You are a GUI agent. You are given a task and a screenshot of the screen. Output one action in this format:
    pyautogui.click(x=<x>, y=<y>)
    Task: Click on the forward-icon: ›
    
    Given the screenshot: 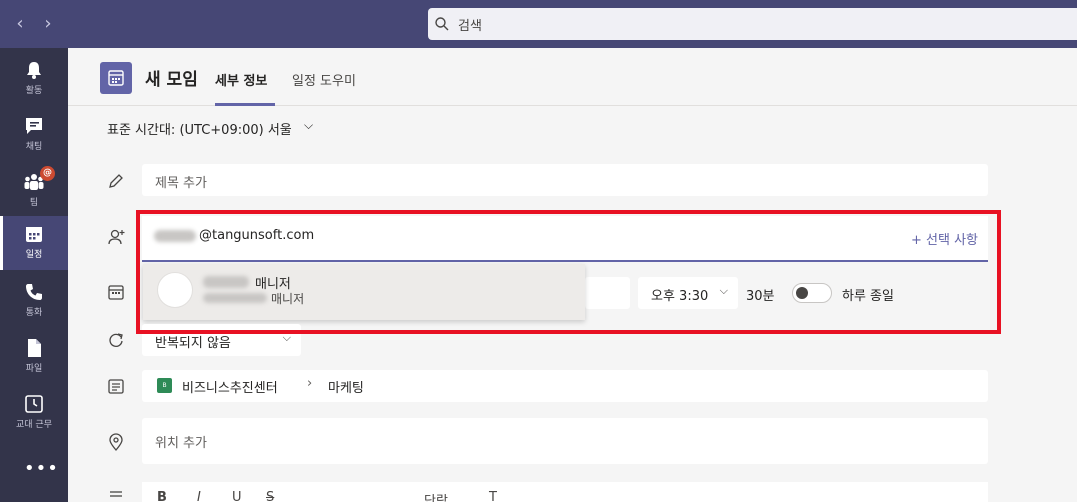 What is the action you would take?
    pyautogui.click(x=48, y=24)
    